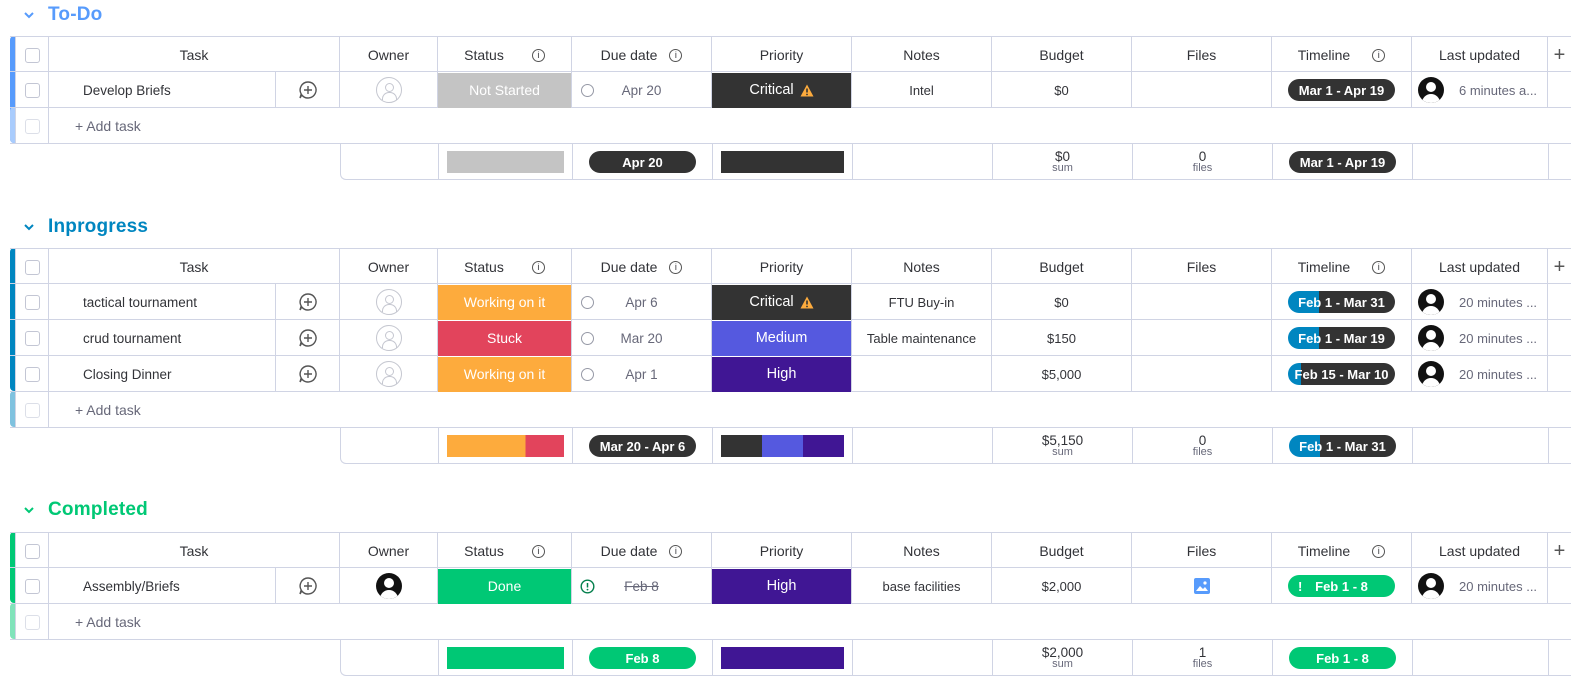 This screenshot has width=1571, height=679. What do you see at coordinates (782, 658) in the screenshot?
I see `priority-summary-bar` at bounding box center [782, 658].